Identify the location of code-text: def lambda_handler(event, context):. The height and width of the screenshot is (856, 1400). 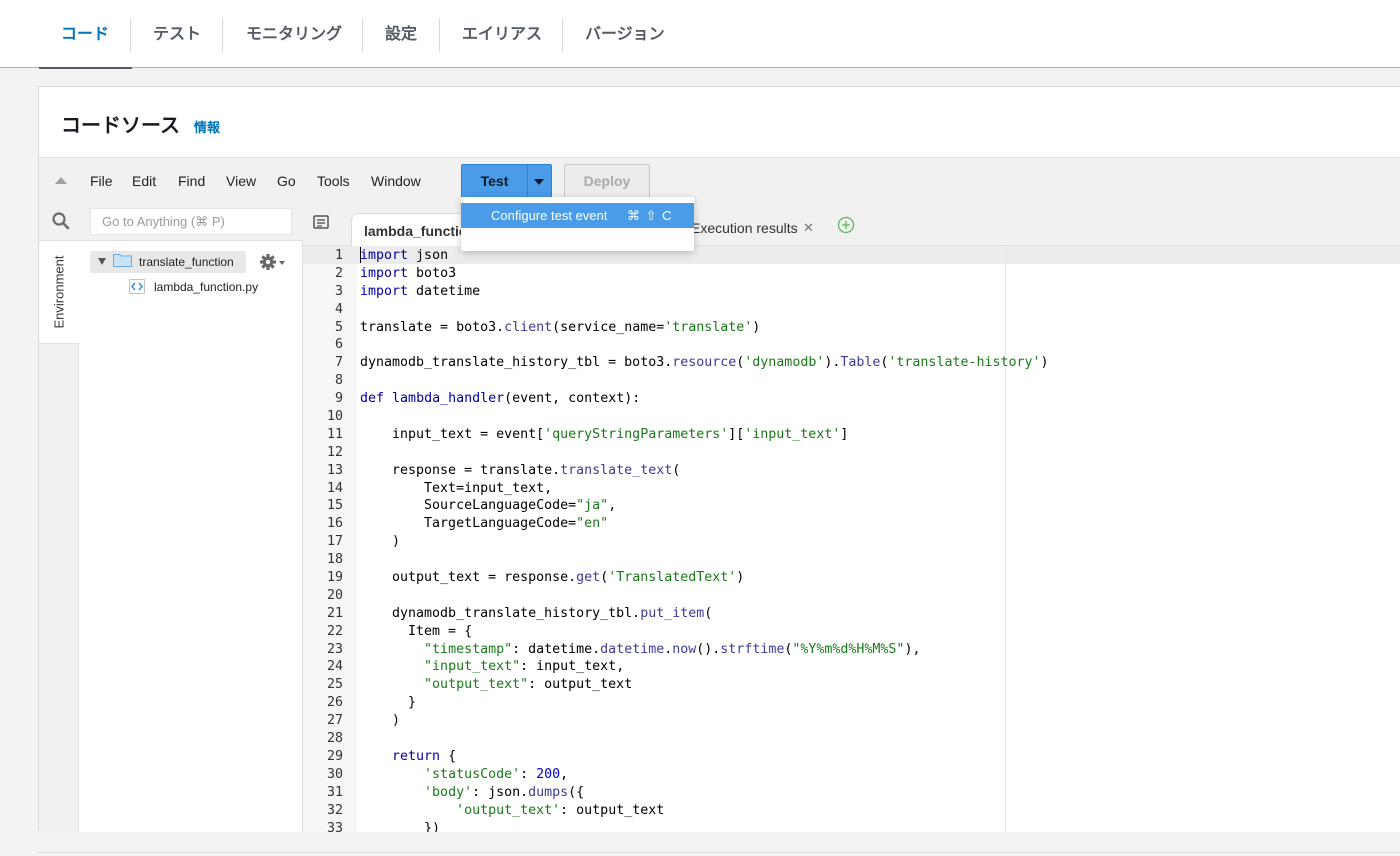
(500, 399).